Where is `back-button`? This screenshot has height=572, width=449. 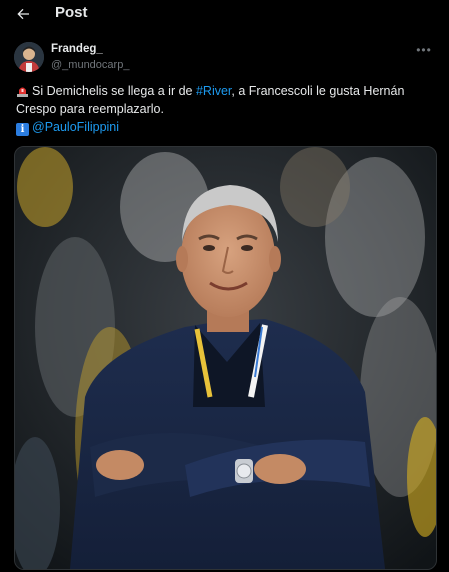
back-button is located at coordinates (23, 14).